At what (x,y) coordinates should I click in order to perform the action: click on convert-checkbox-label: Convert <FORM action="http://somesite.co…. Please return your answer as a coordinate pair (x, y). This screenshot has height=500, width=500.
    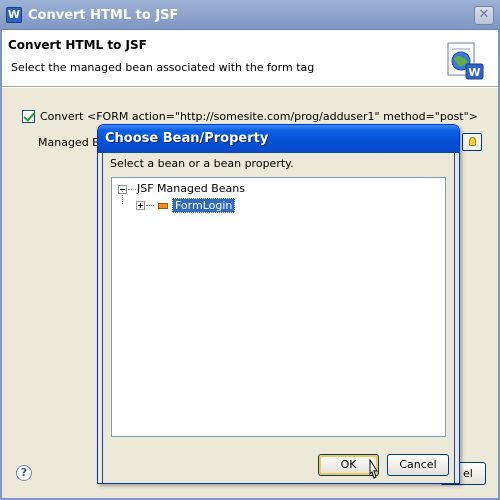
    Looking at the image, I should click on (259, 116).